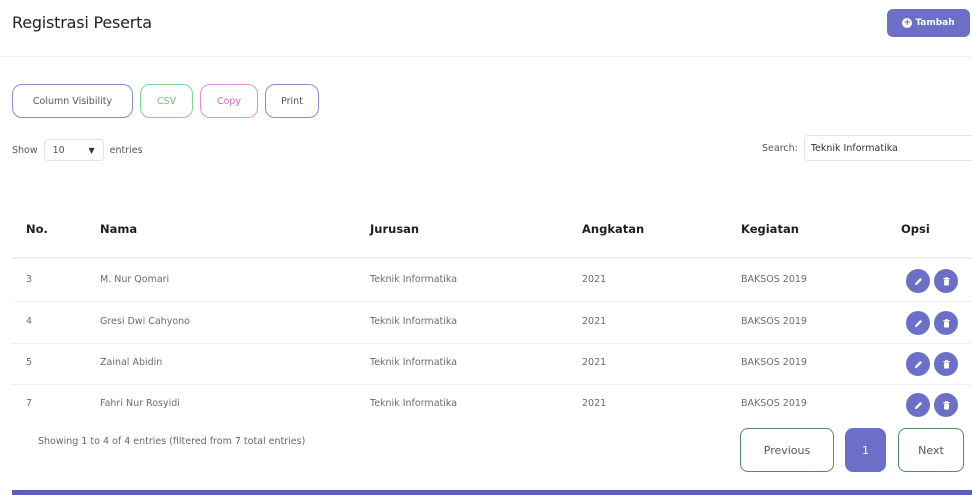 This screenshot has height=495, width=972. I want to click on cell-nama: M. Nur Qomari, so click(135, 279).